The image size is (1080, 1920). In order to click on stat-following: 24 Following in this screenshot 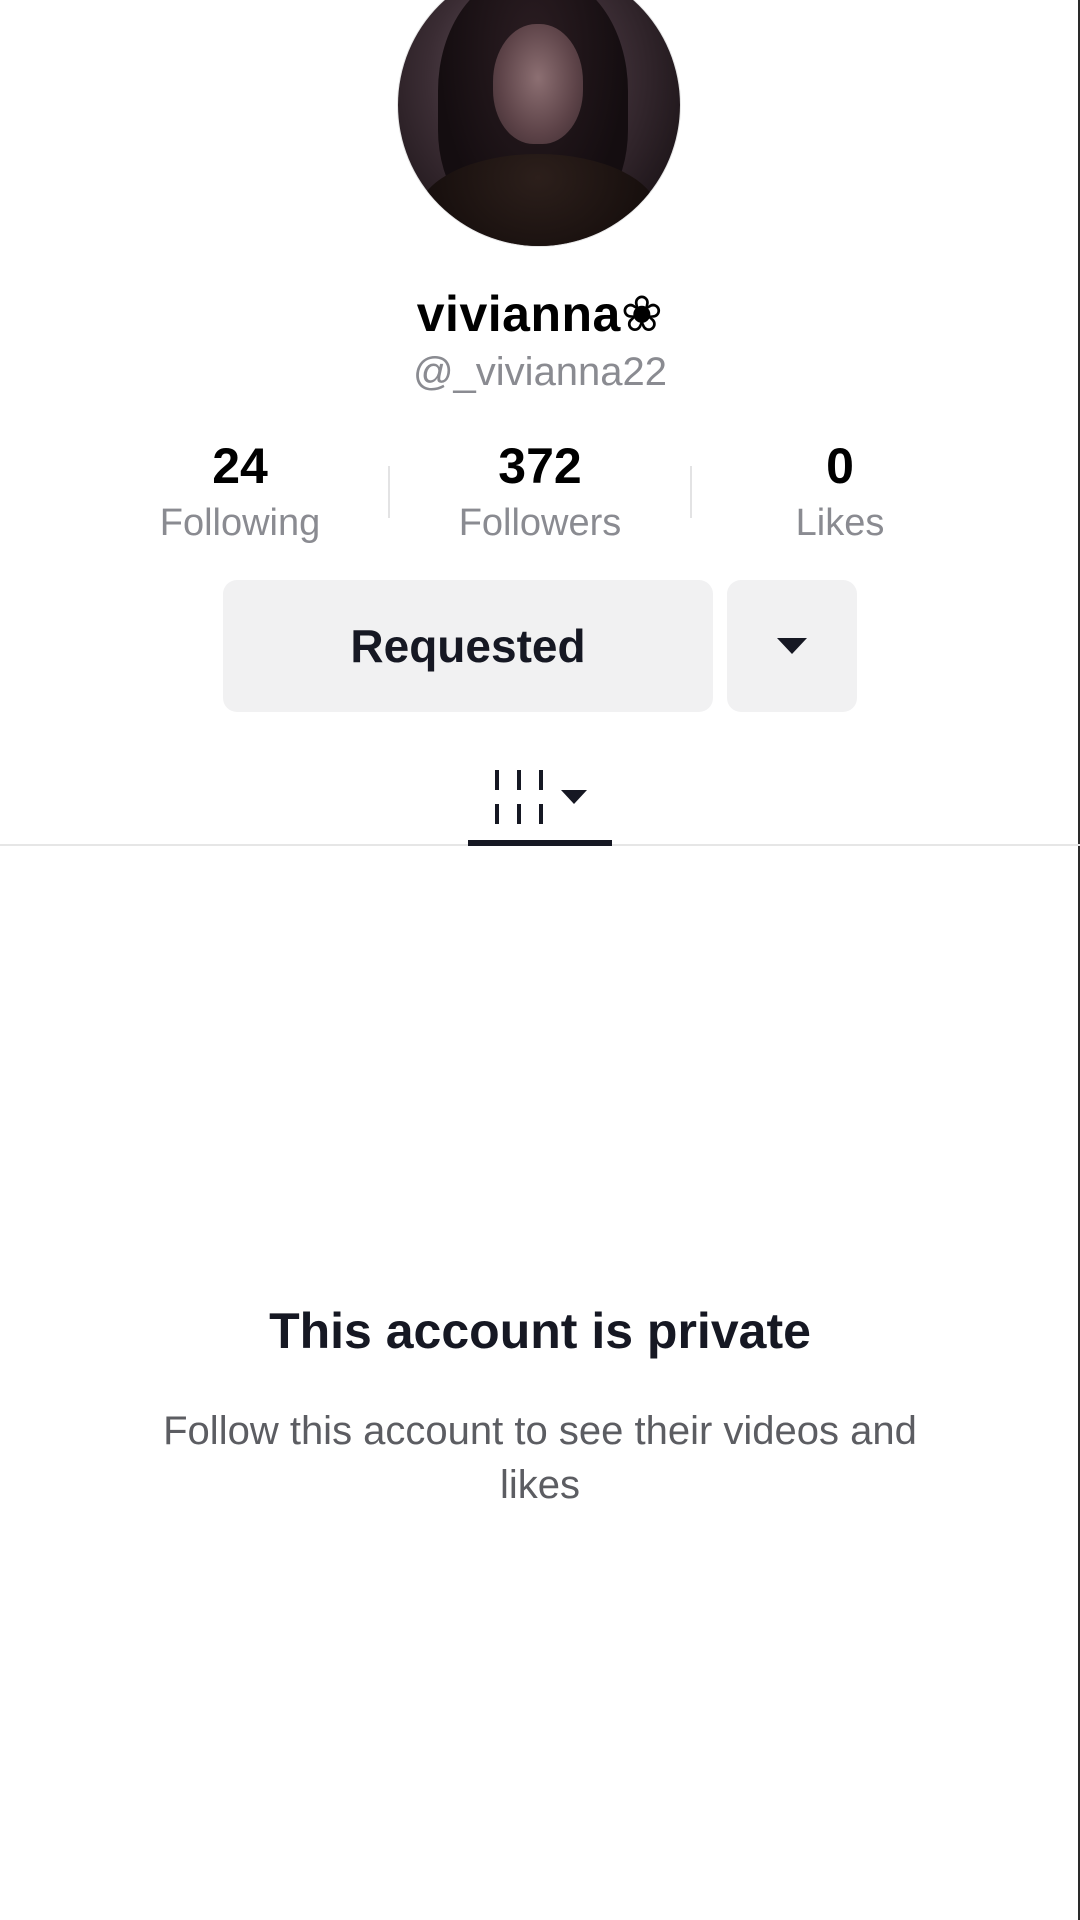, I will do `click(240, 492)`.